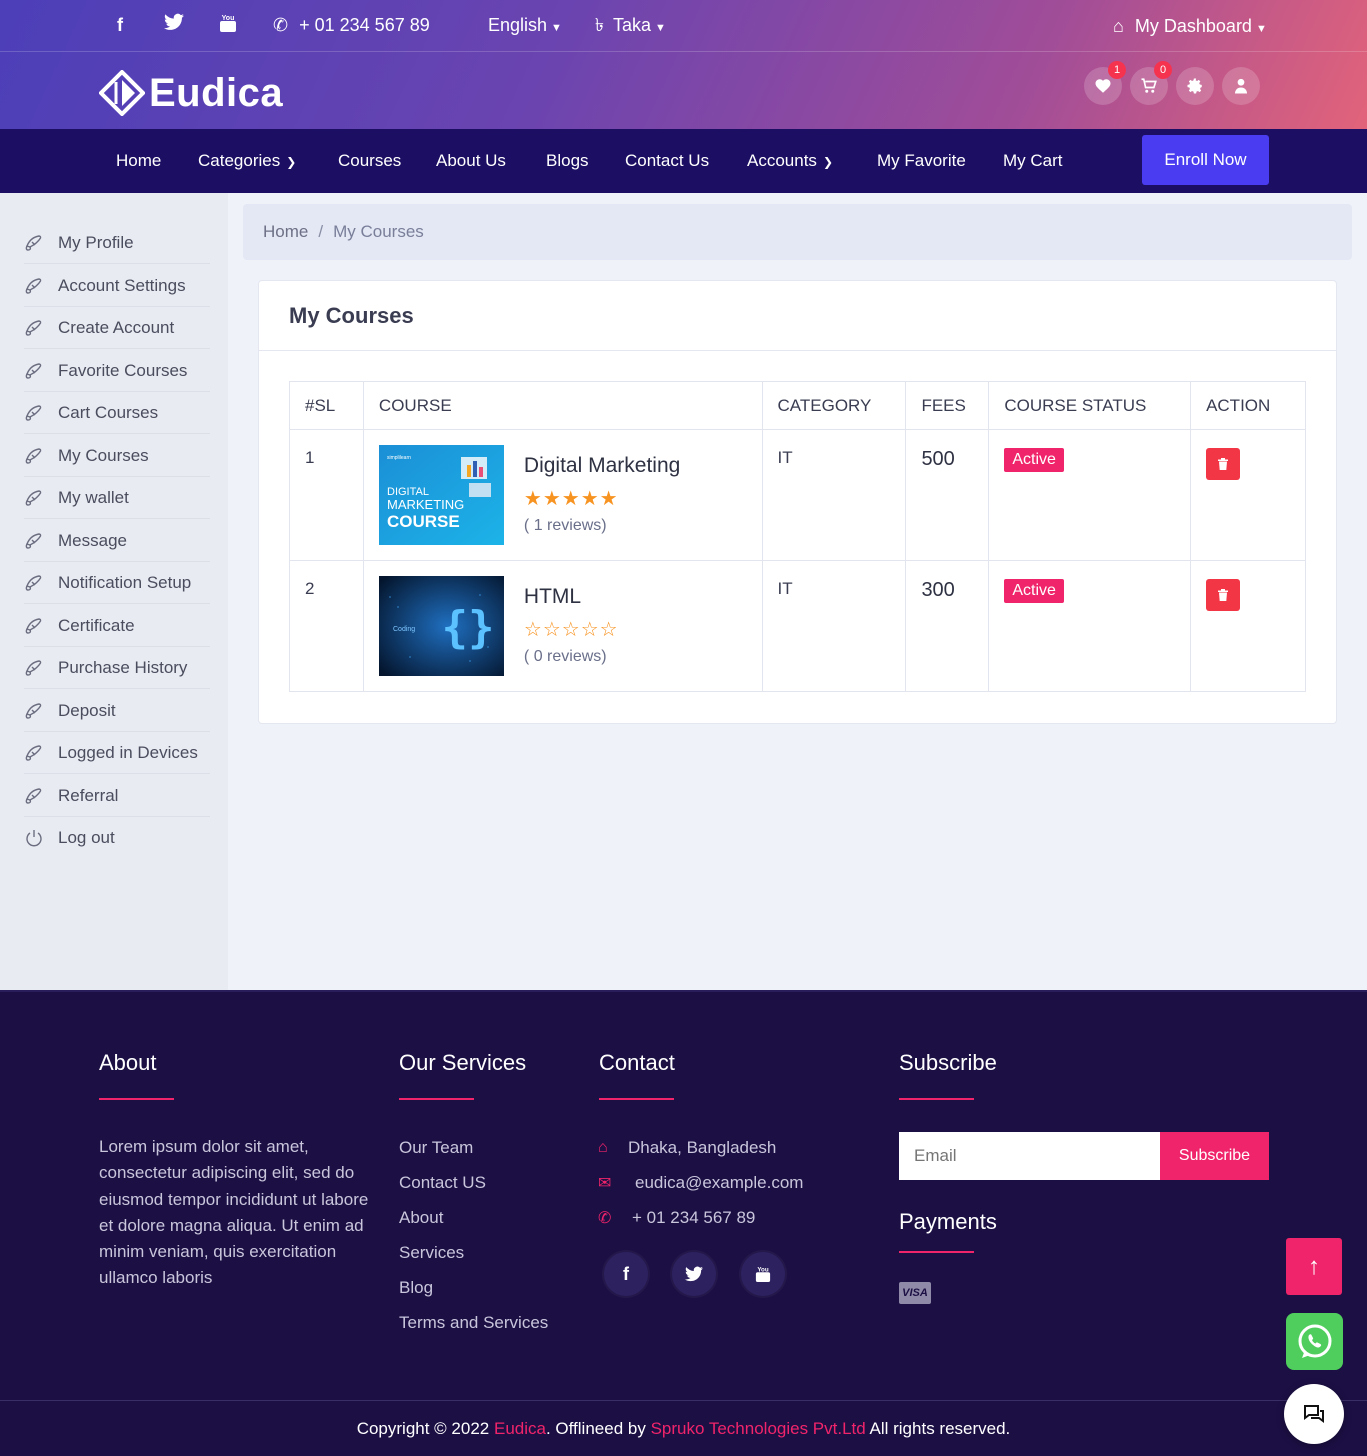 This screenshot has height=1456, width=1367. Describe the element at coordinates (667, 161) in the screenshot. I see `nav-contact-us: Contact Us` at that location.